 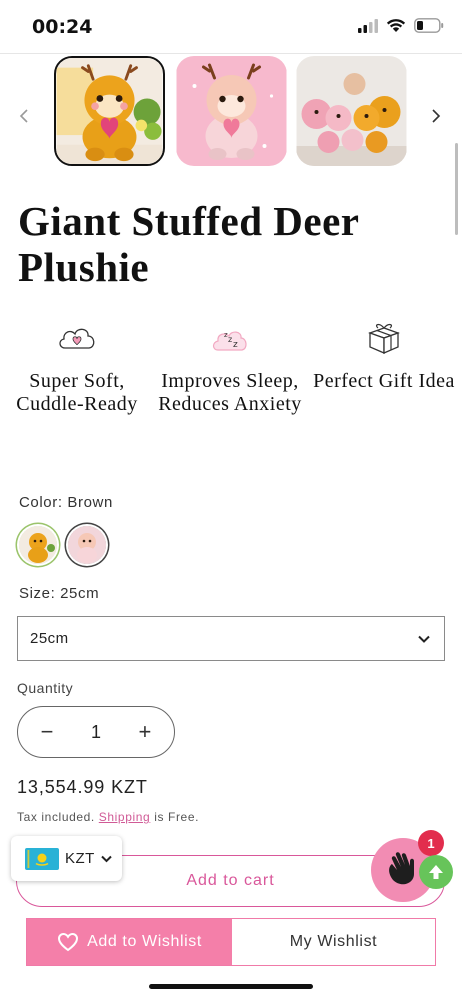 I want to click on size-label: Size: 25cm, so click(x=59, y=593).